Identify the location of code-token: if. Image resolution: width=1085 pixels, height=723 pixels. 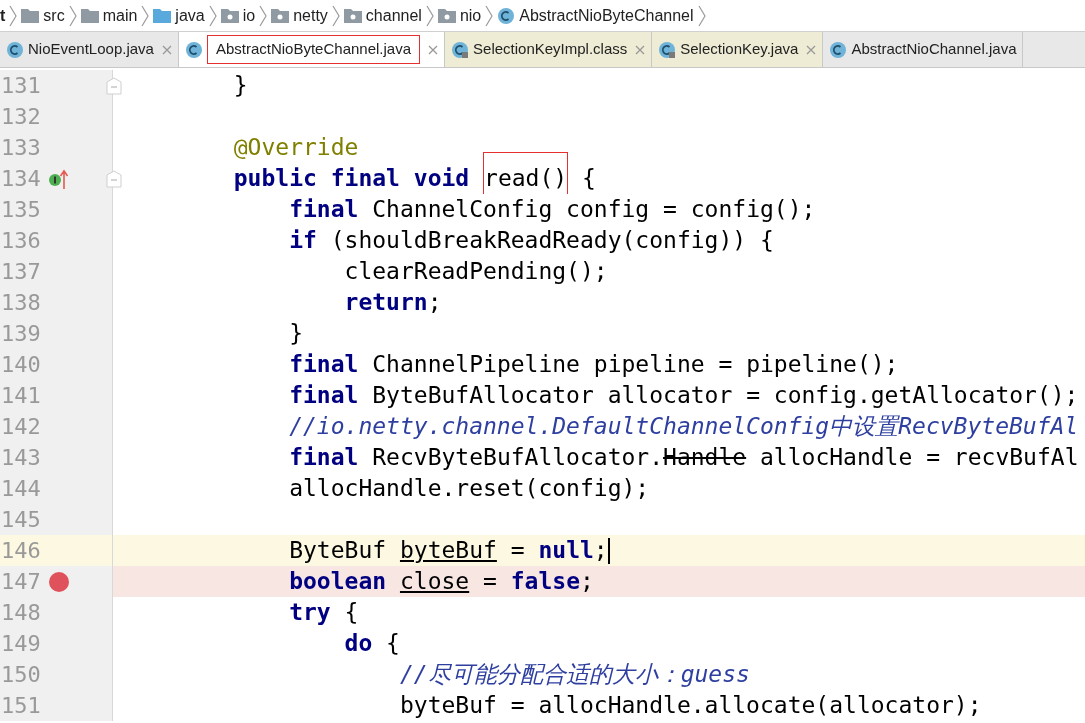
(302, 241).